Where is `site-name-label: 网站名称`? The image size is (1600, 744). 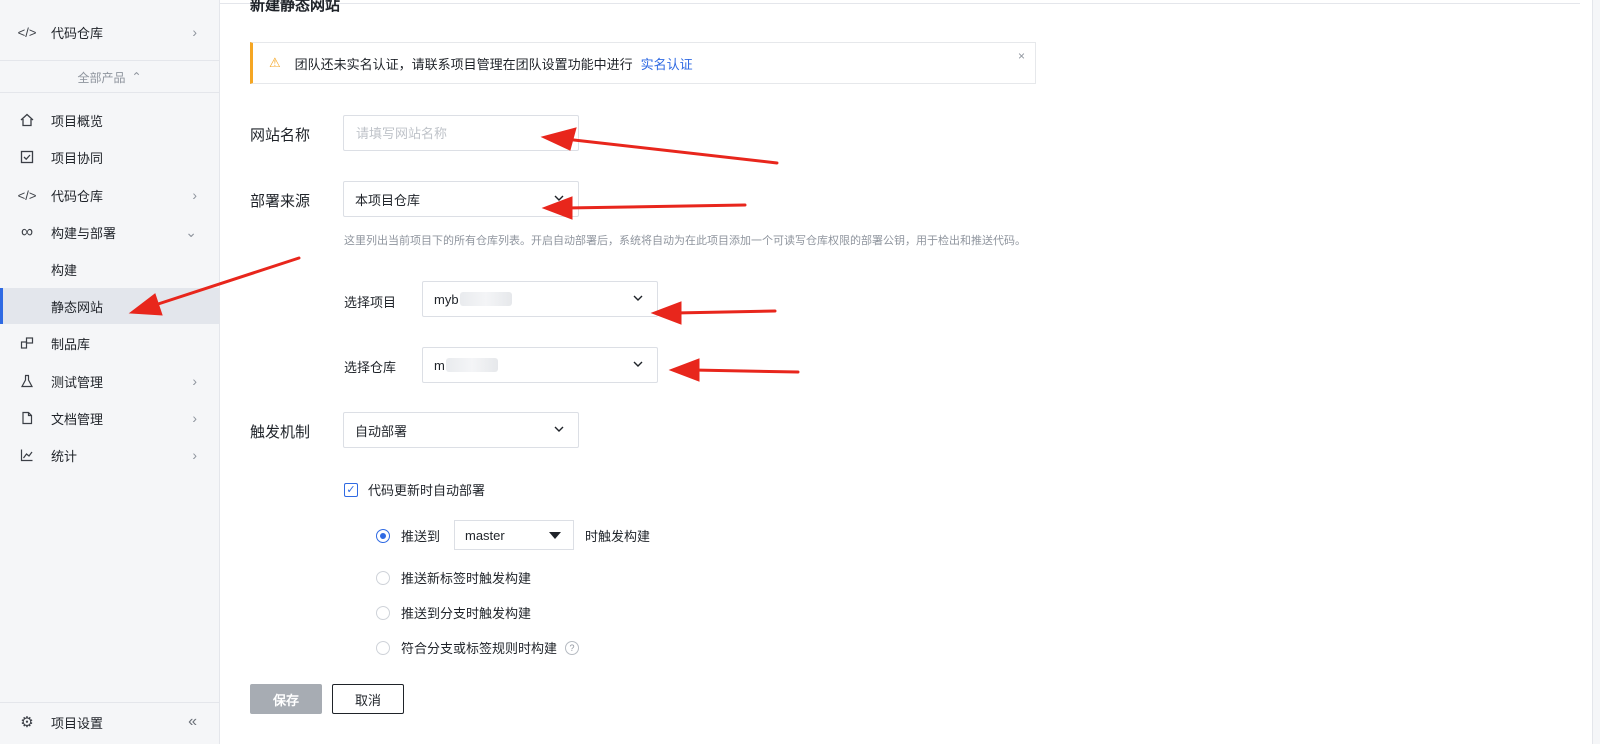
site-name-label: 网站名称 is located at coordinates (280, 135).